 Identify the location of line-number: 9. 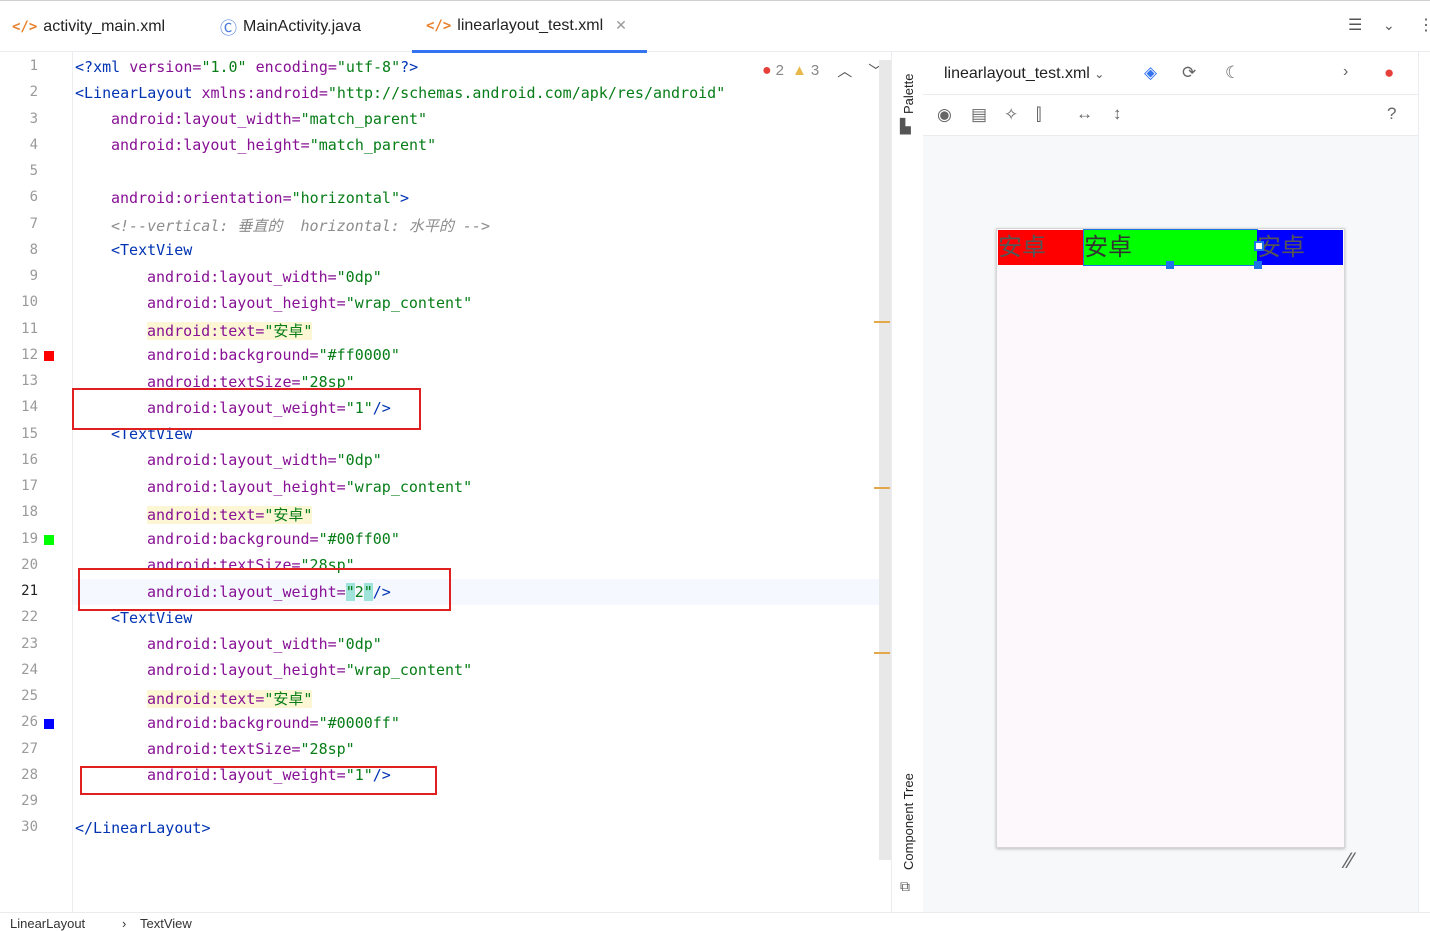
(33, 276).